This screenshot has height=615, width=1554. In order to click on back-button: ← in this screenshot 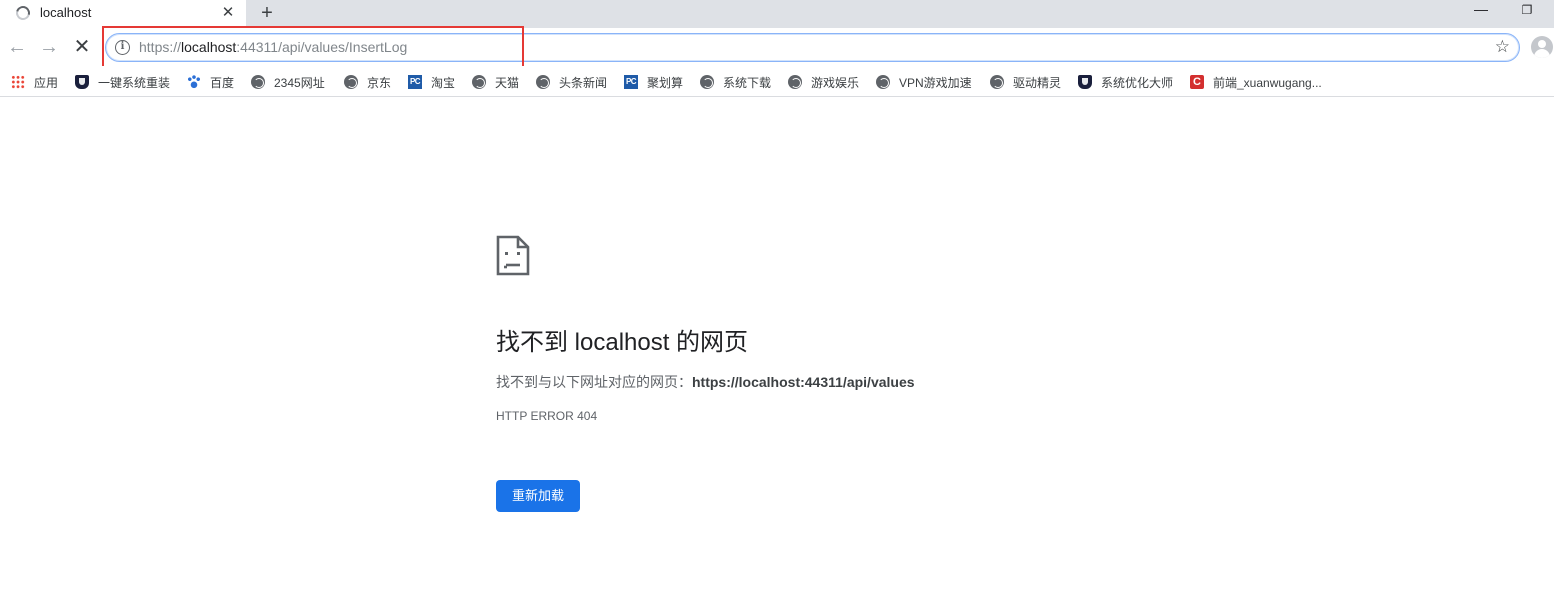, I will do `click(17, 47)`.